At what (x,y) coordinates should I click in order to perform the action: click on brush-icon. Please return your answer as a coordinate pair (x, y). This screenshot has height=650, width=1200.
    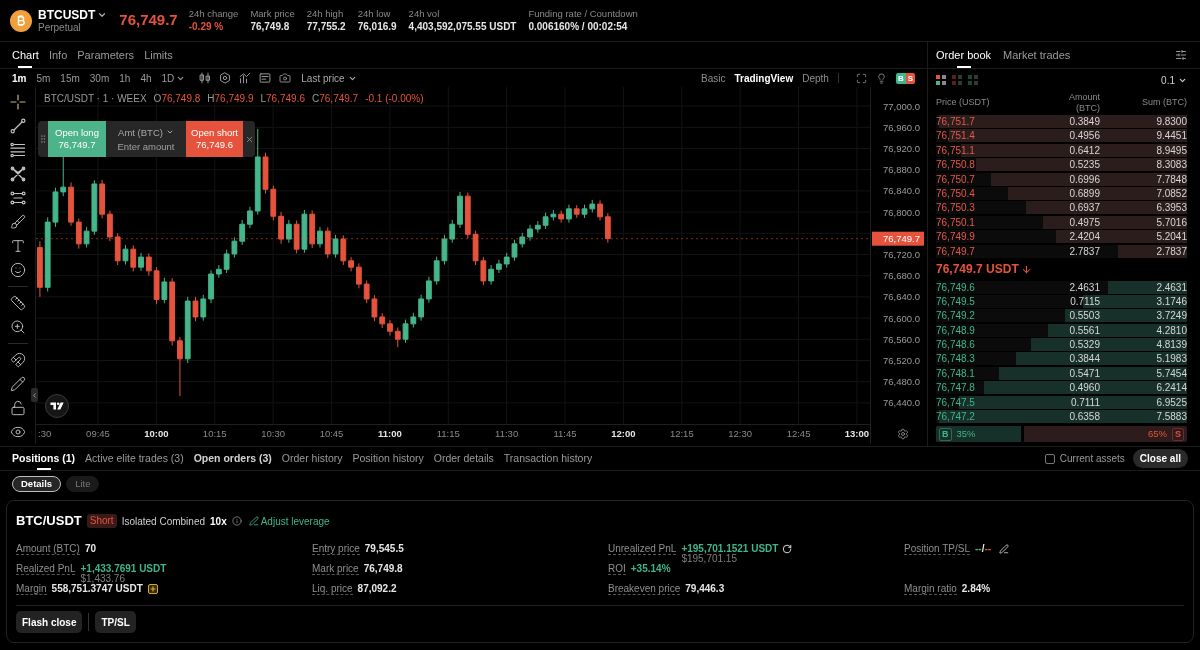
    Looking at the image, I should click on (17, 222).